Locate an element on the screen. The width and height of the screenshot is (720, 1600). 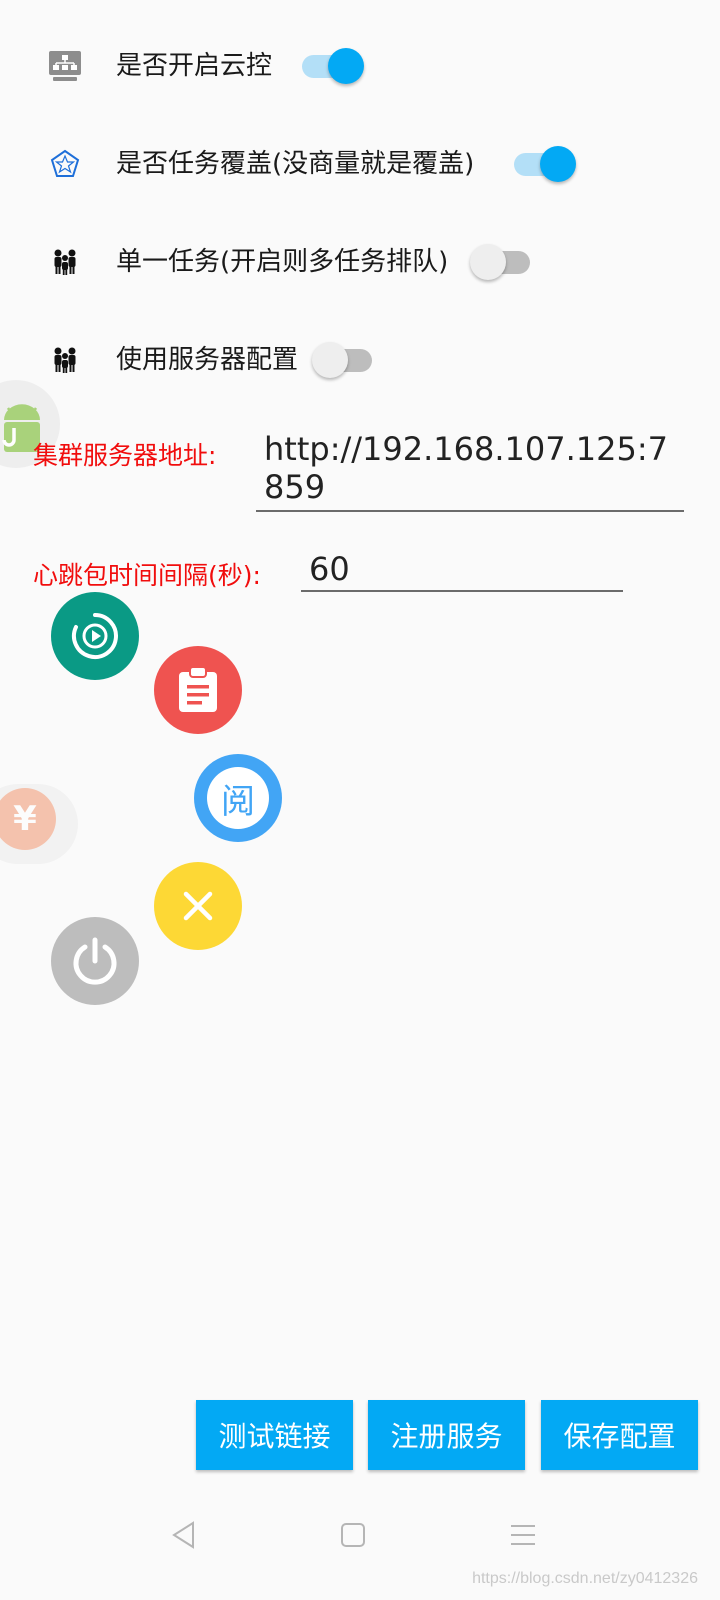
clipboard-icon is located at coordinates (198, 689).